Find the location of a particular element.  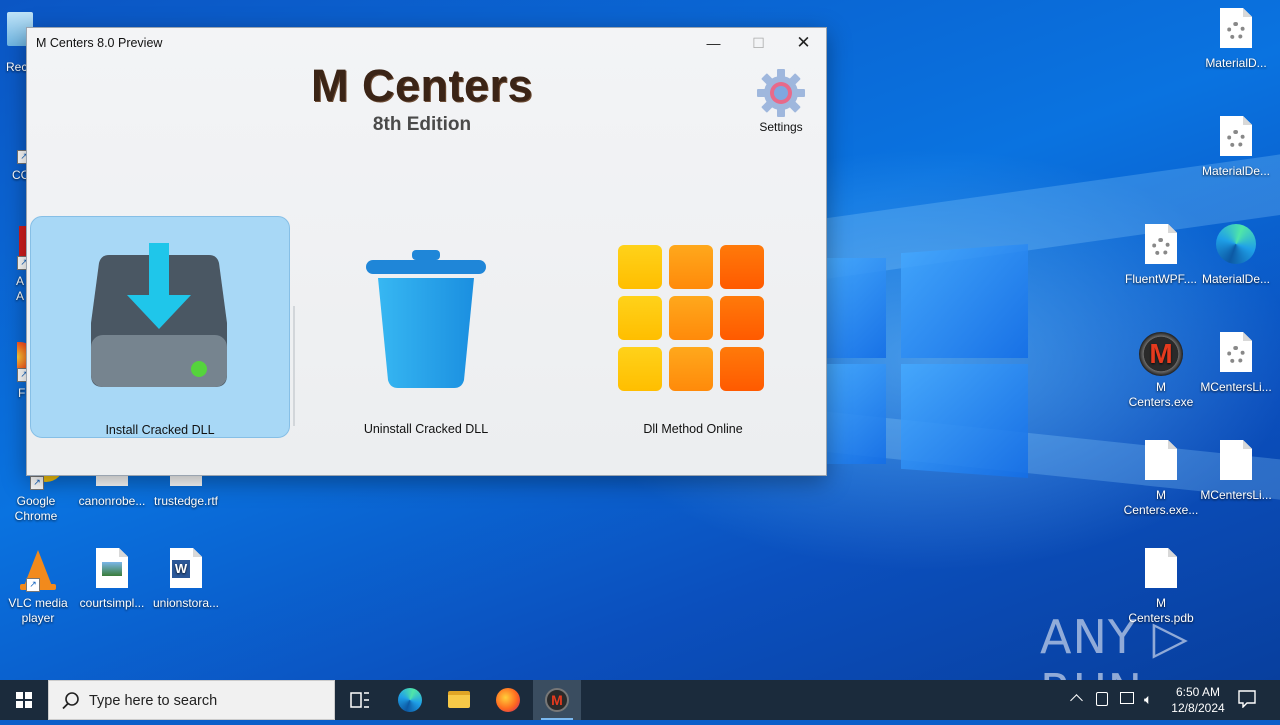

app-edition: 8th Edition is located at coordinates (422, 124).